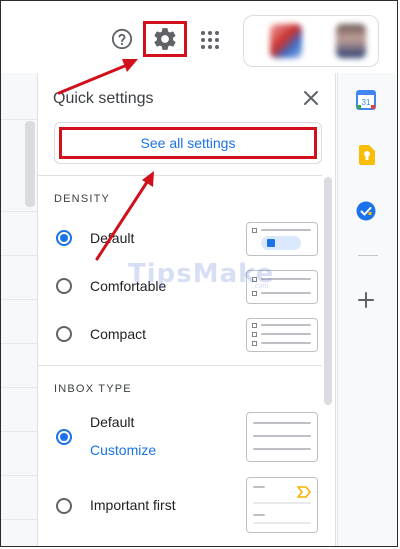  Describe the element at coordinates (112, 422) in the screenshot. I see `inbox-default-label: Default` at that location.